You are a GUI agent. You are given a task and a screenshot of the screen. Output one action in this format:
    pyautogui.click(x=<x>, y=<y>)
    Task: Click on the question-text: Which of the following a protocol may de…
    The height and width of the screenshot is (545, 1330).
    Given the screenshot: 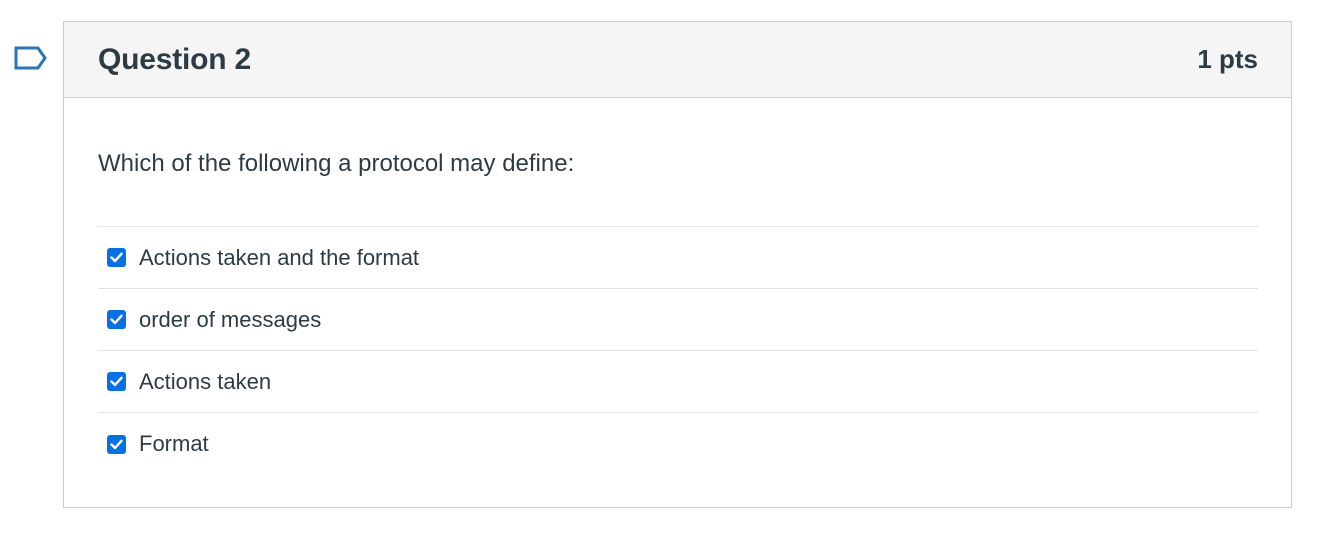 What is the action you would take?
    pyautogui.click(x=336, y=163)
    